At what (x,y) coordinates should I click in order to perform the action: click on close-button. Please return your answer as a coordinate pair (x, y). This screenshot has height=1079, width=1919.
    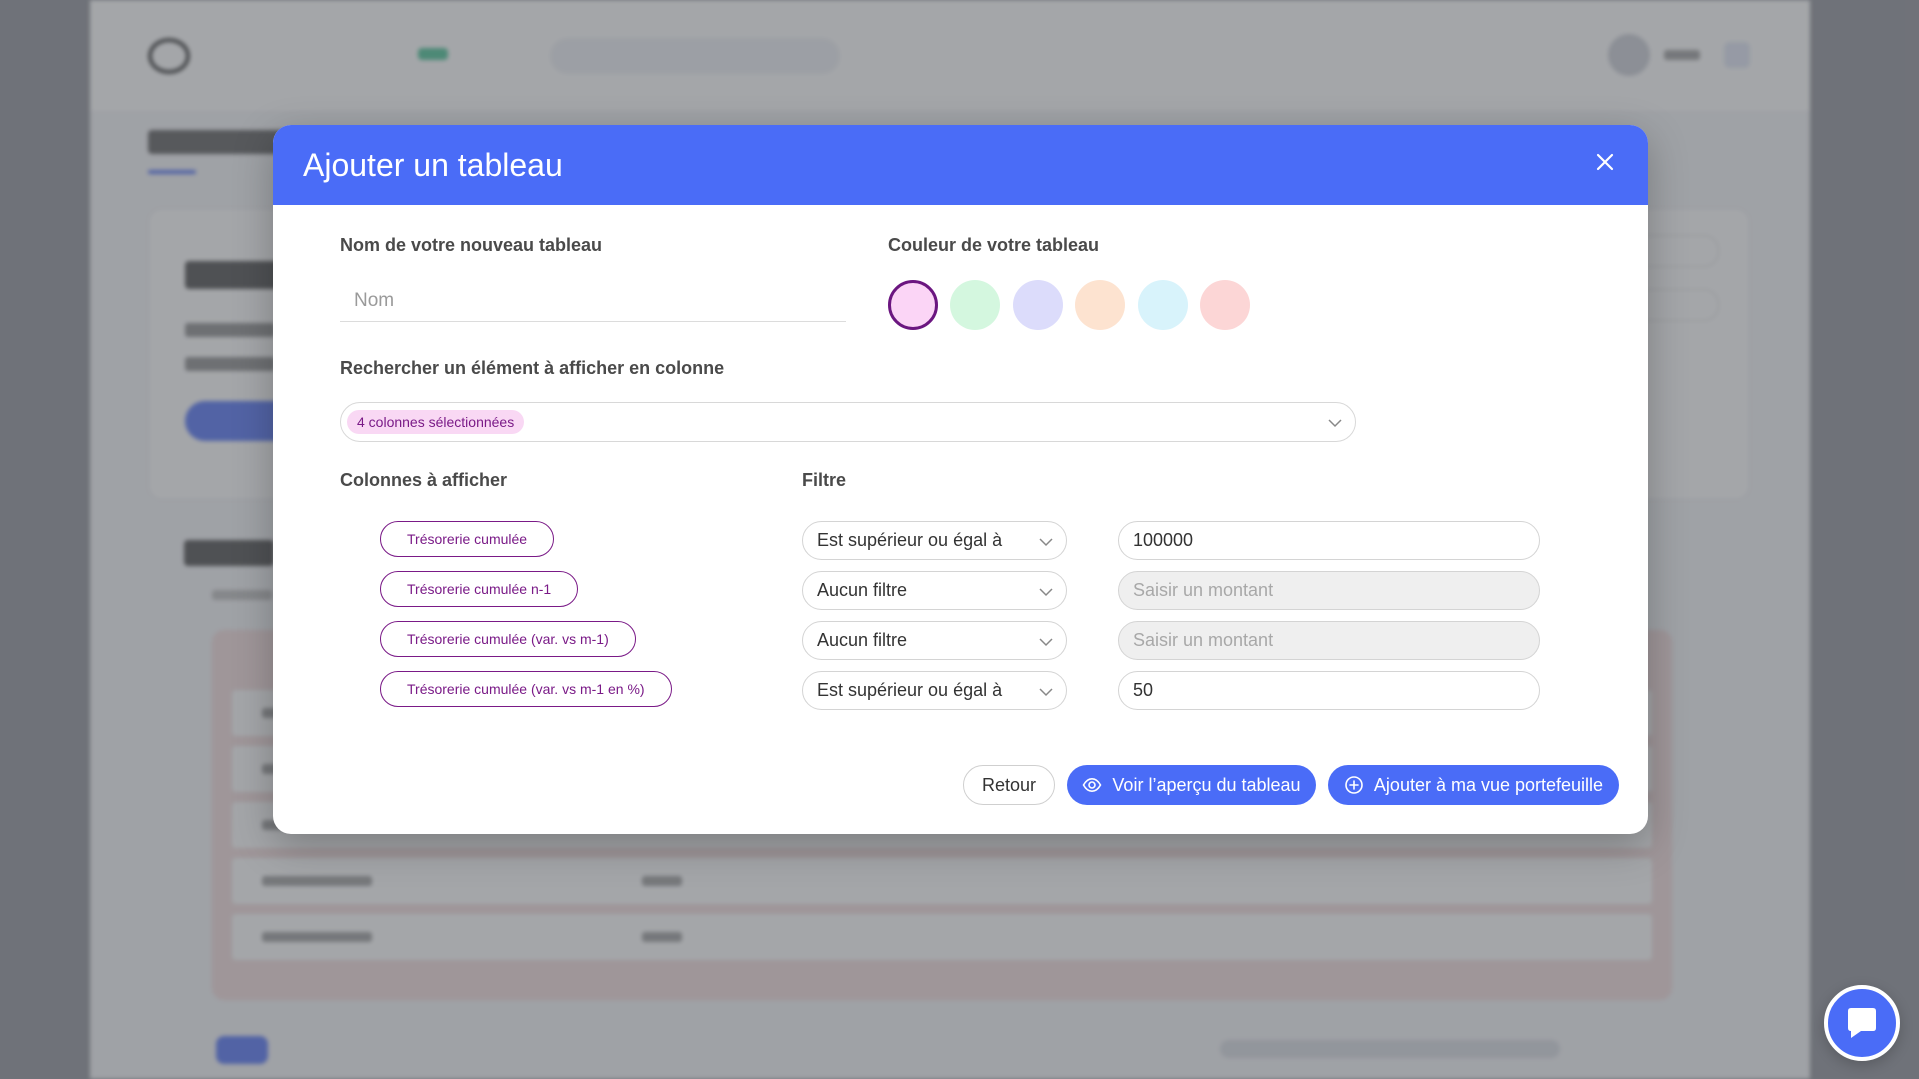
    Looking at the image, I should click on (1605, 162).